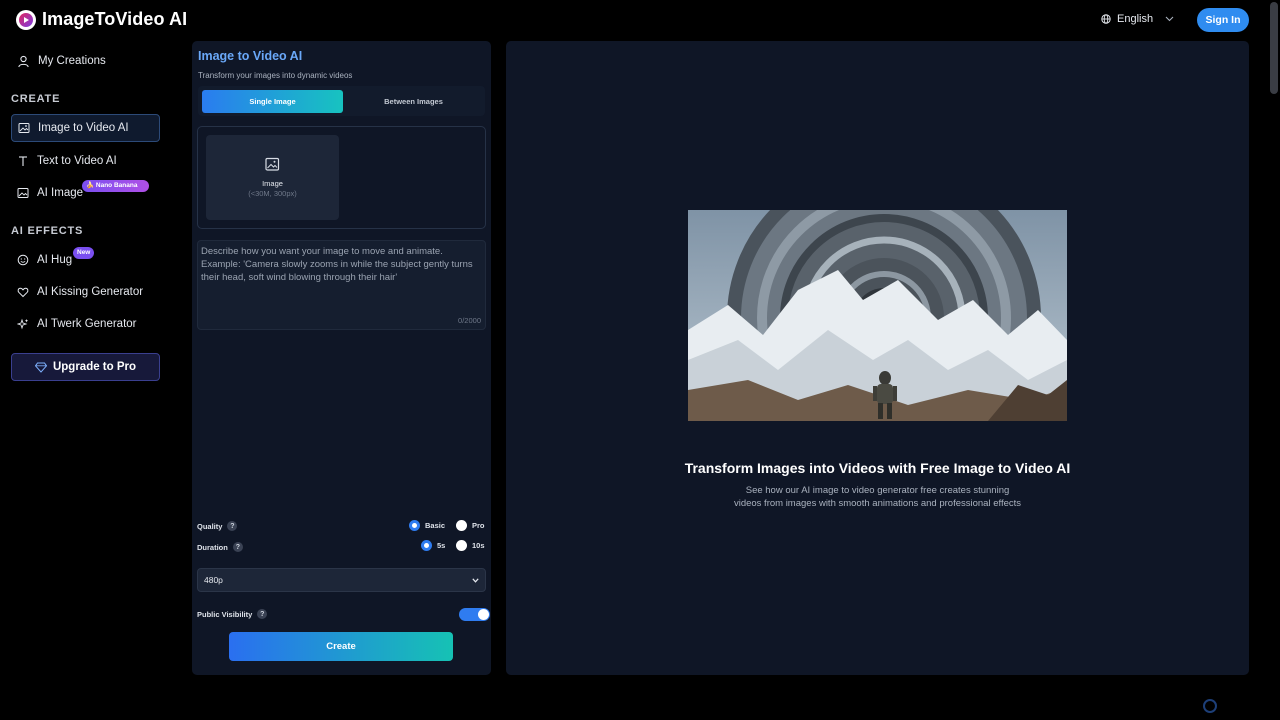  I want to click on example-image-art, so click(877, 315).